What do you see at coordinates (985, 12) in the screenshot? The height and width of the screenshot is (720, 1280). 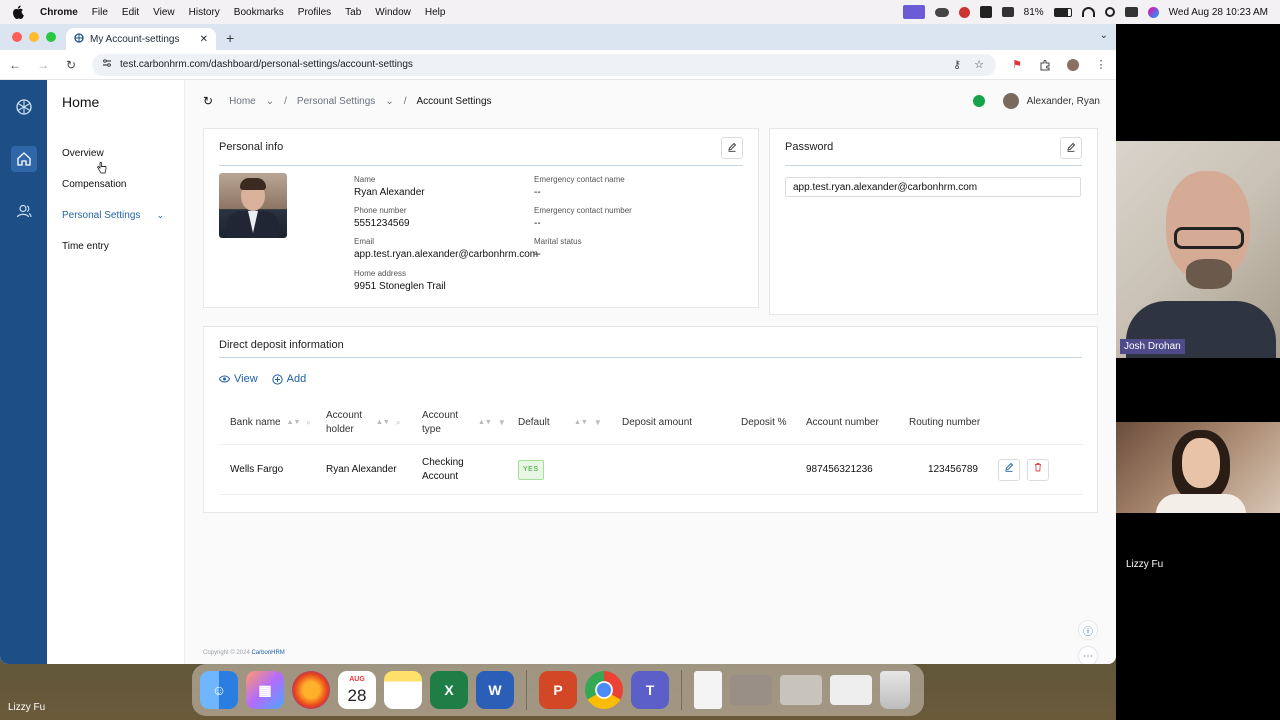 I see `keyboard-input-icon` at bounding box center [985, 12].